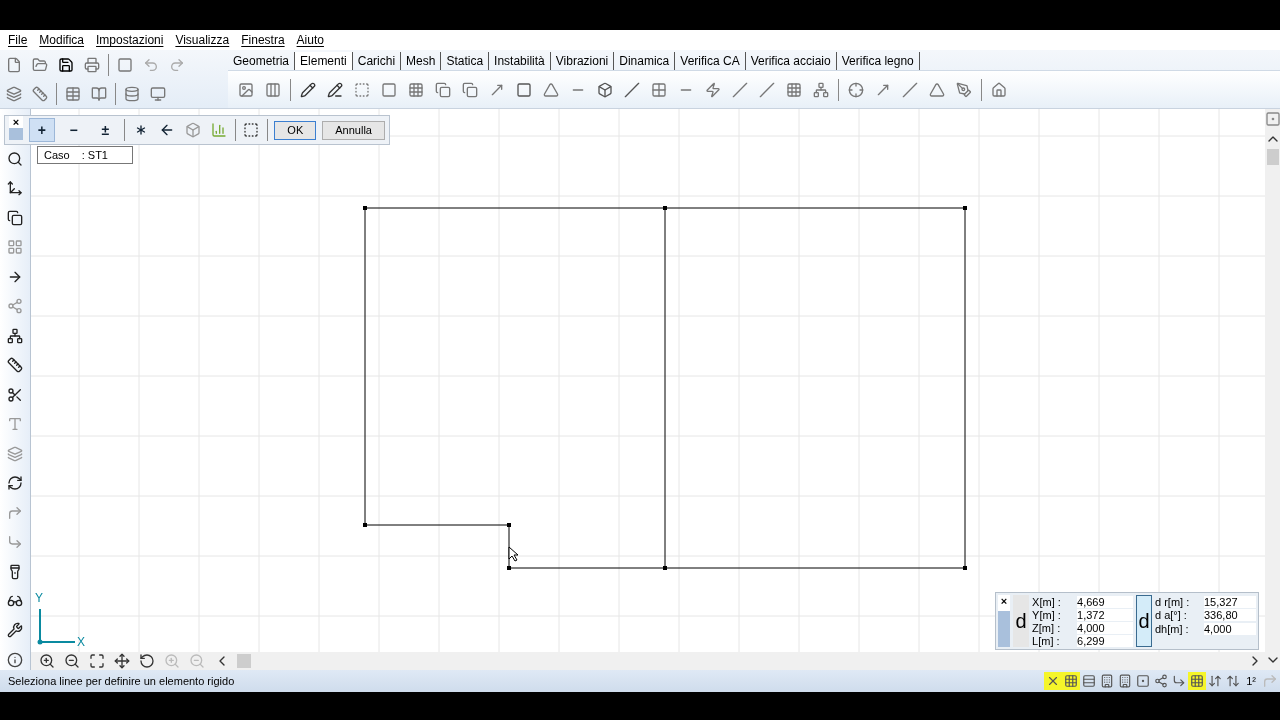 Image resolution: width=1280 pixels, height=720 pixels. What do you see at coordinates (39, 598) in the screenshot?
I see `y-axis-label: Y` at bounding box center [39, 598].